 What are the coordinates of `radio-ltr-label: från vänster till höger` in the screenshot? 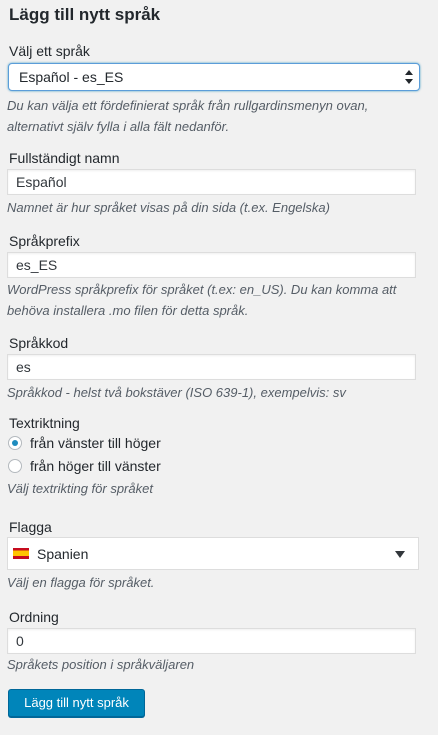 It's located at (95, 443).